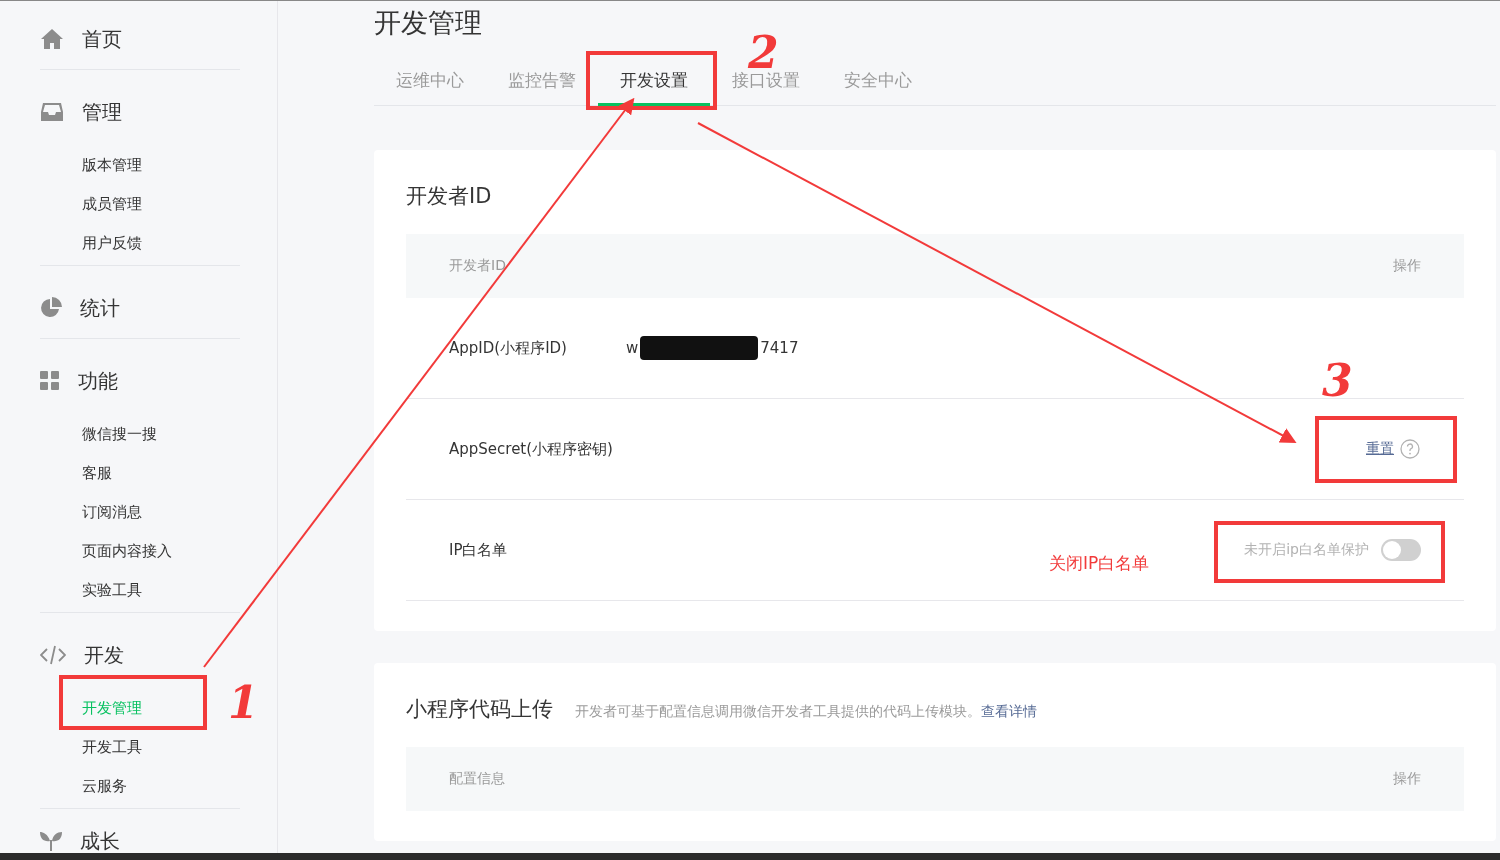  I want to click on toggle-switch, so click(1401, 550).